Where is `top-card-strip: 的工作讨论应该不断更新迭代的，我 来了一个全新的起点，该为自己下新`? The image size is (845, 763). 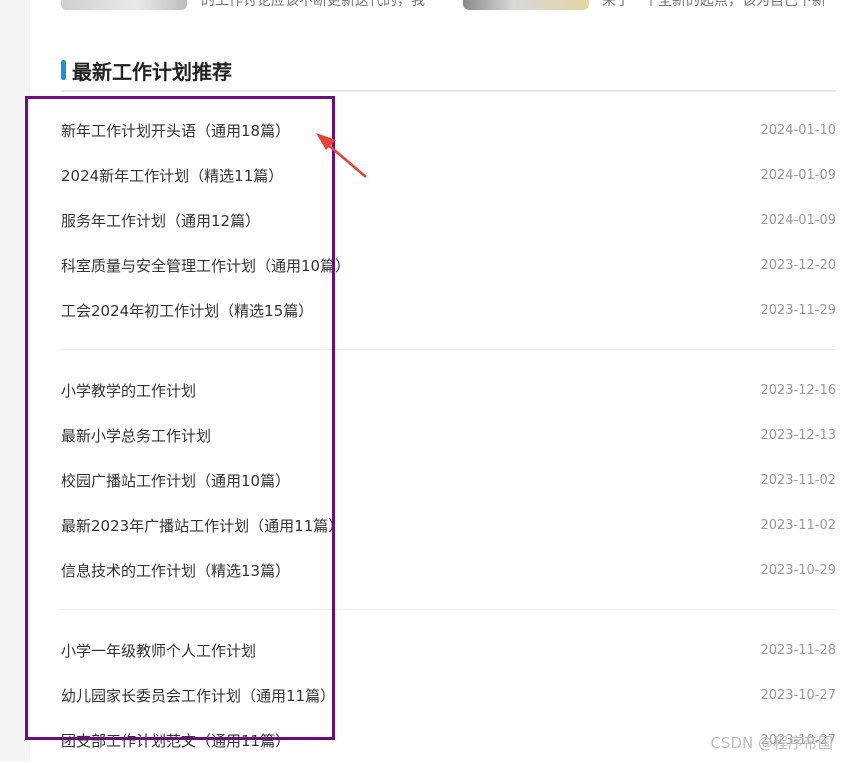 top-card-strip: 的工作讨论应该不断更新迭代的，我 来了一个全新的起点，该为自己下新 is located at coordinates (437, 6).